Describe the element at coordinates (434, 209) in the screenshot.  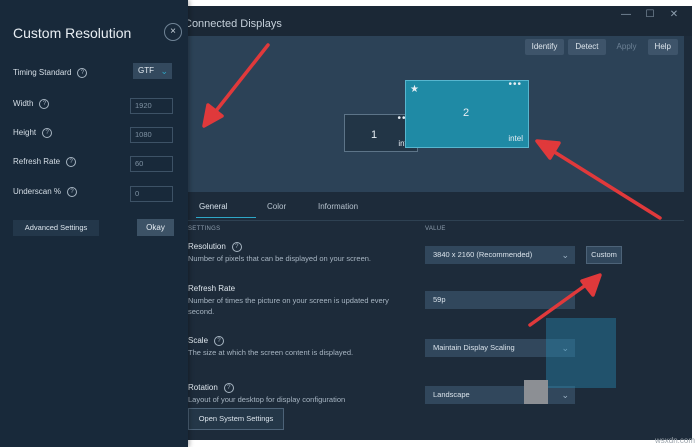
I see `settings-tabs: General Color Information` at that location.